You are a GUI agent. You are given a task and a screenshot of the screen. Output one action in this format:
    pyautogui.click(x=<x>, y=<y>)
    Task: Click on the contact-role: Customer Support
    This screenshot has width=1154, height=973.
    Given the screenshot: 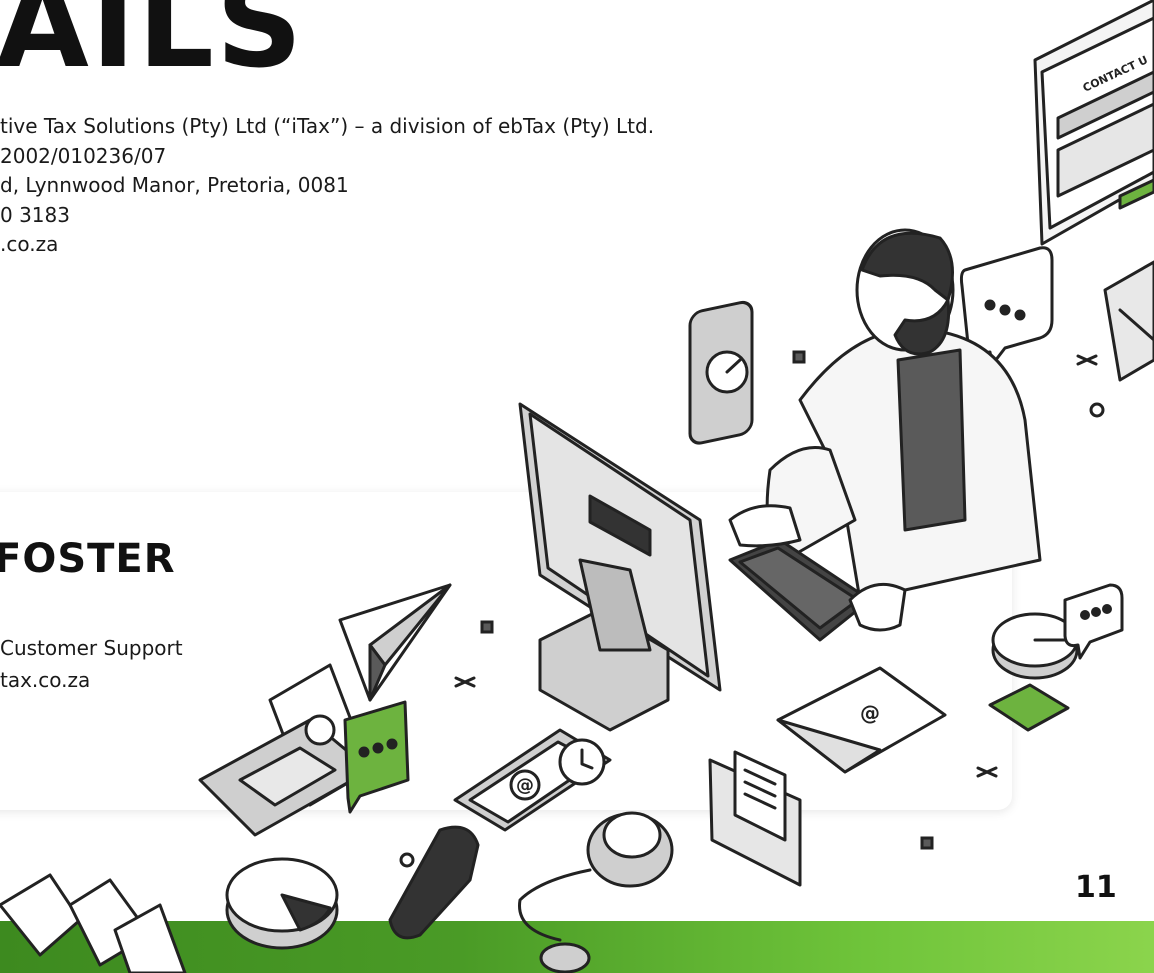 What is the action you would take?
    pyautogui.click(x=91, y=648)
    